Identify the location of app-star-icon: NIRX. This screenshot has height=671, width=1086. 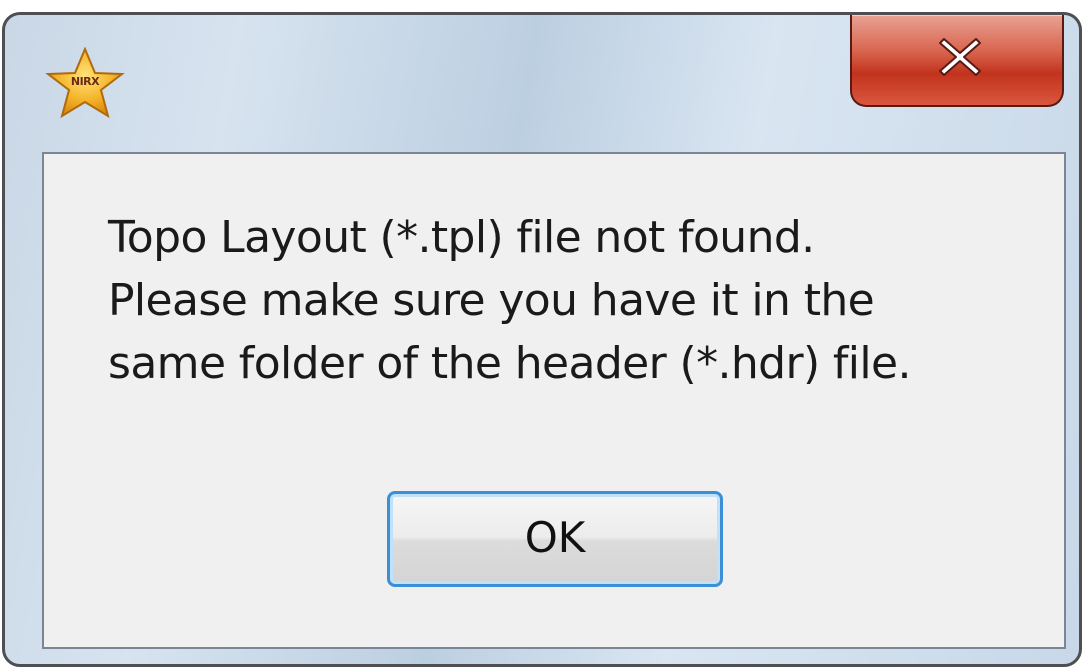
(85, 83).